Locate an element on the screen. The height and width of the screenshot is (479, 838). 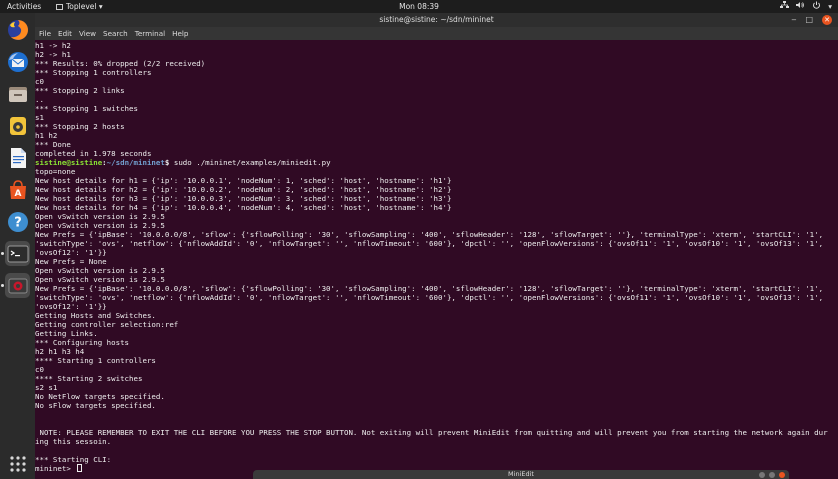
prompt-path: ~/sdn/mininet is located at coordinates (135, 162).